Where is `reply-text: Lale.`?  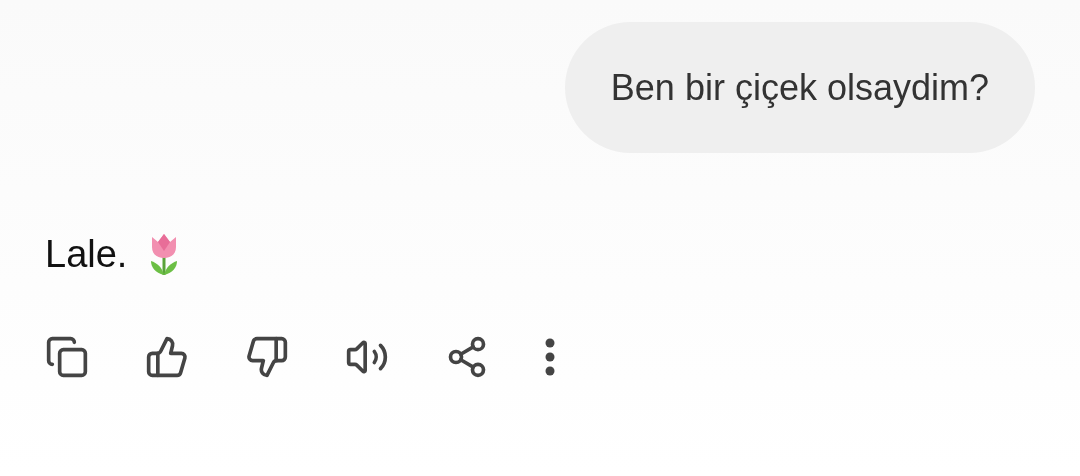
reply-text: Lale. is located at coordinates (86, 254).